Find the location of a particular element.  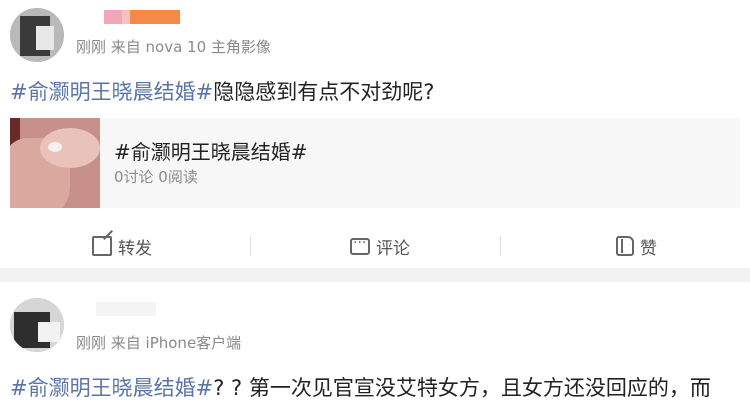

comment-icon is located at coordinates (360, 245).